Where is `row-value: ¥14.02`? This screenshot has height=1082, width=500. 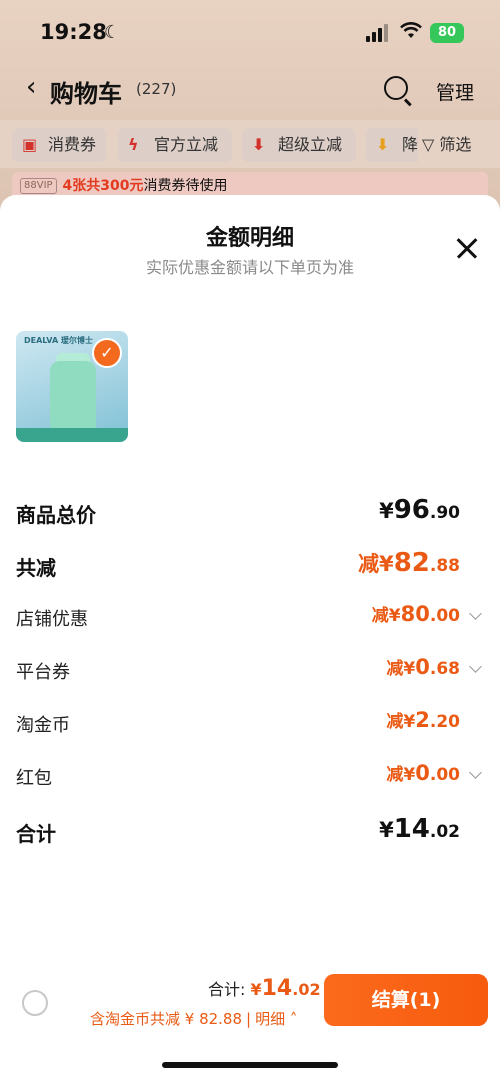
row-value: ¥14.02 is located at coordinates (419, 829).